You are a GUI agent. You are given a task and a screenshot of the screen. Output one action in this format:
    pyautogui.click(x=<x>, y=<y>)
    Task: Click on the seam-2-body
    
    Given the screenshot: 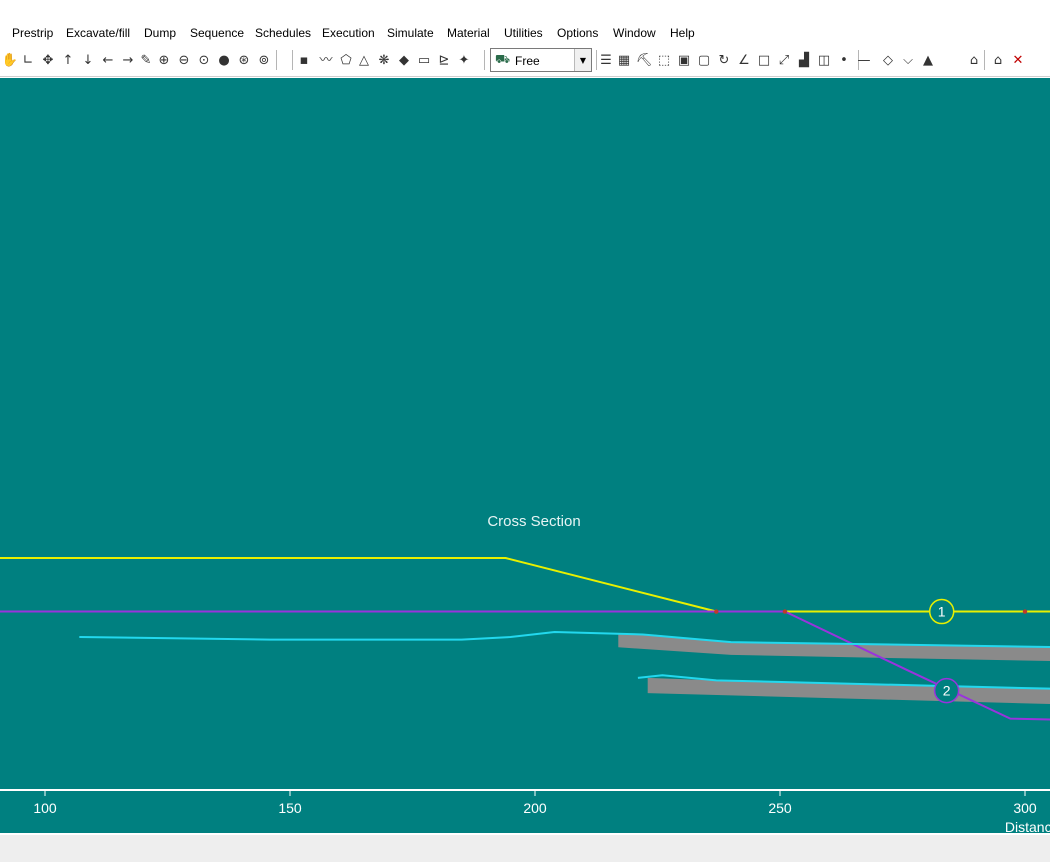 What is the action you would take?
    pyautogui.click(x=848, y=704)
    